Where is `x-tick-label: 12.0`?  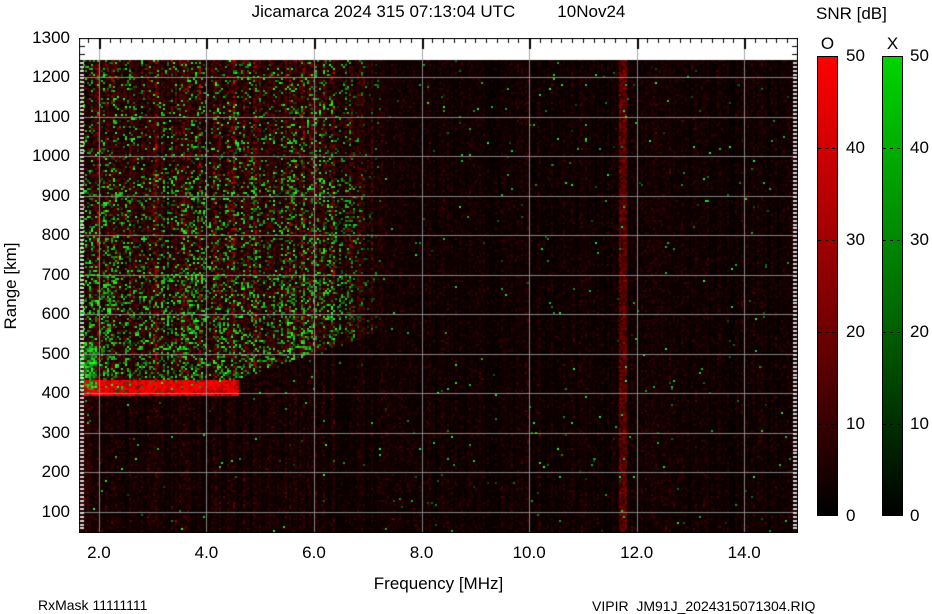
x-tick-label: 12.0 is located at coordinates (637, 552).